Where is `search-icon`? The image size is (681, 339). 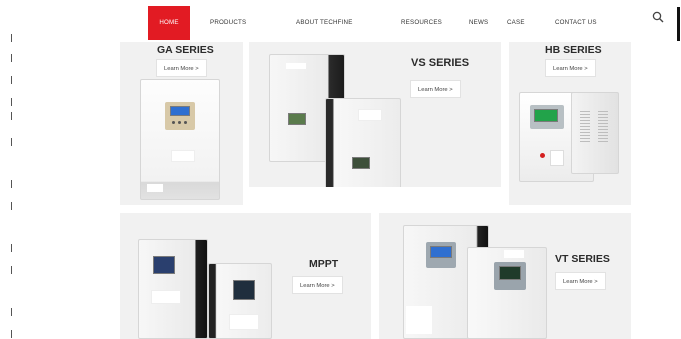
search-icon is located at coordinates (658, 17).